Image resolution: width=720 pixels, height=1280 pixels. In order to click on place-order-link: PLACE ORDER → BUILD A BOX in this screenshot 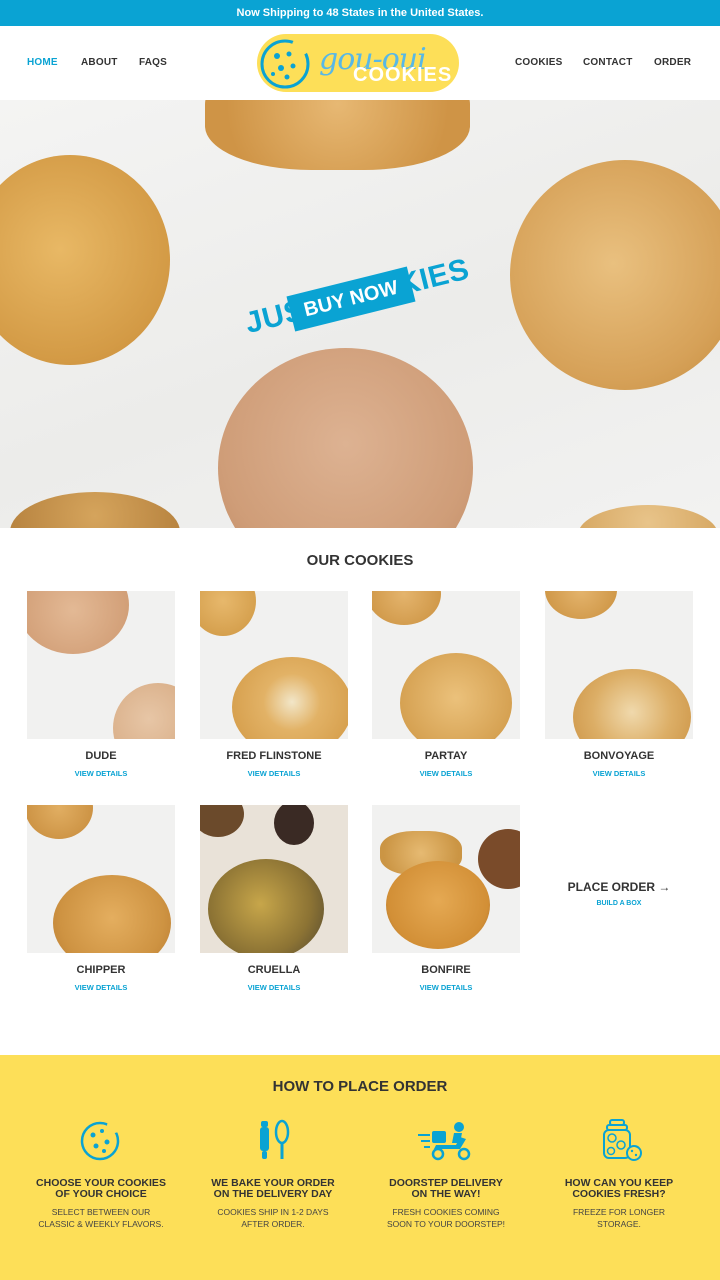, I will do `click(619, 893)`.